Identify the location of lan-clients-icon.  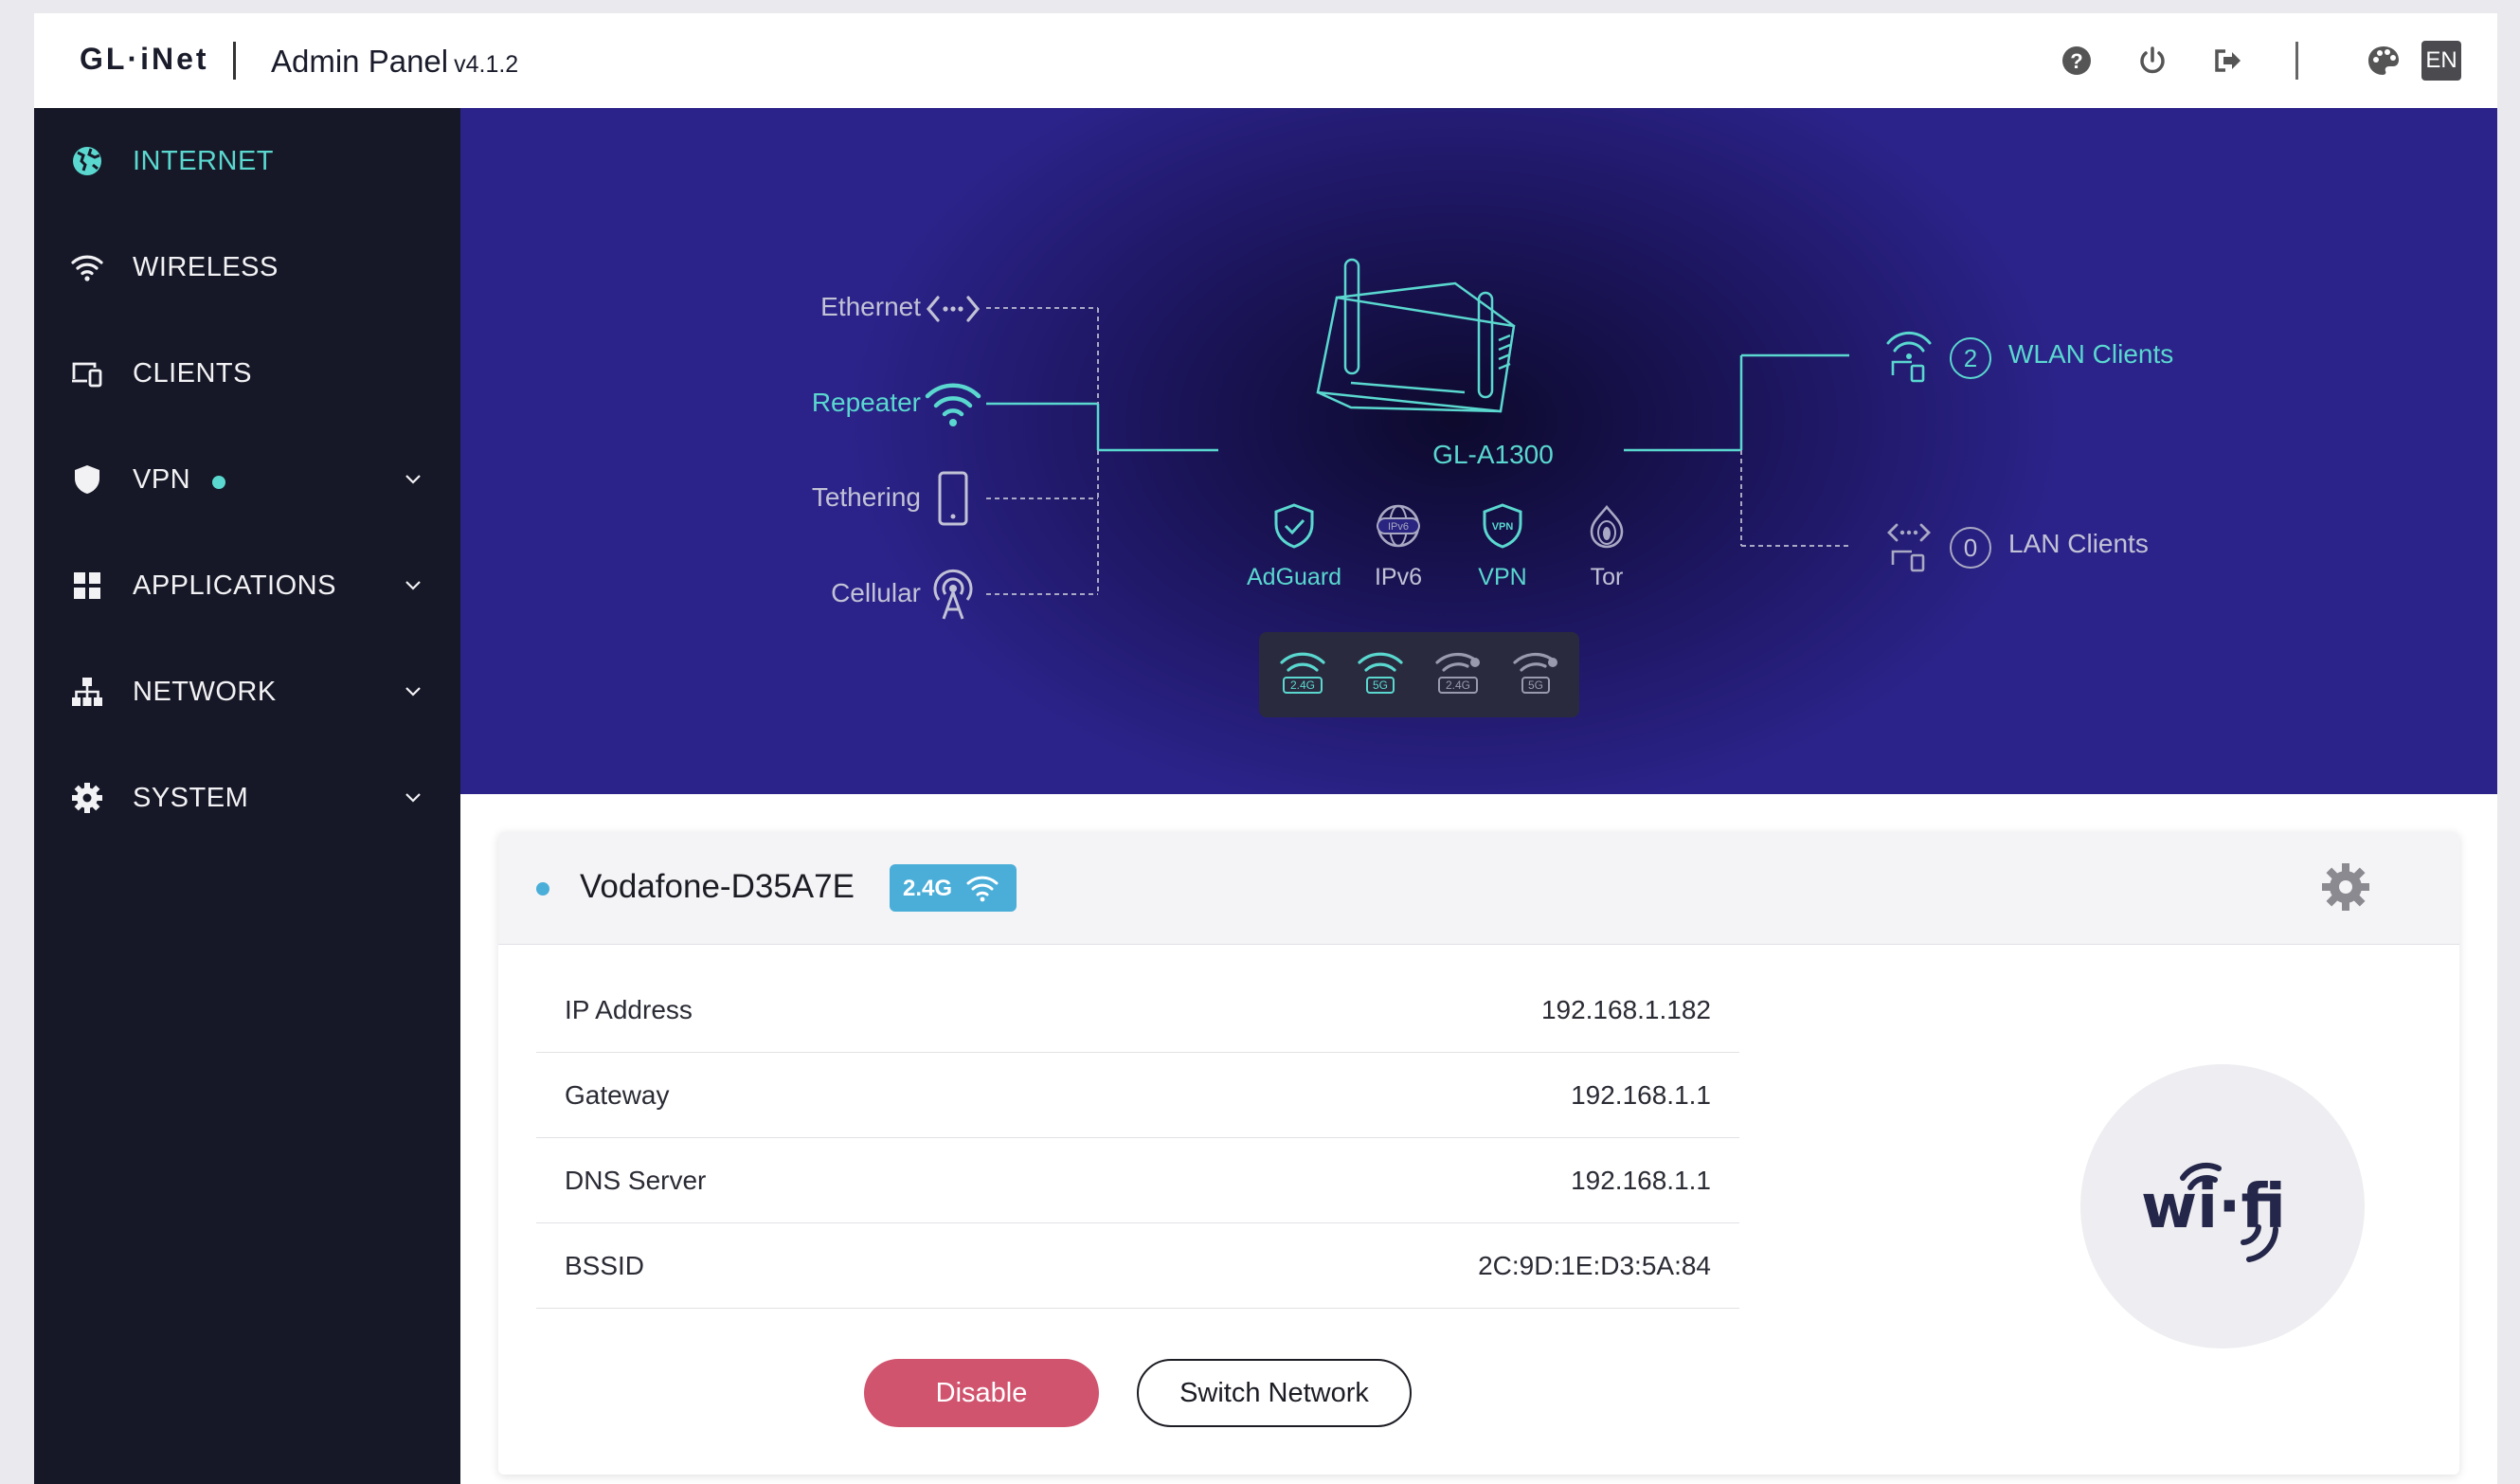
(1909, 547).